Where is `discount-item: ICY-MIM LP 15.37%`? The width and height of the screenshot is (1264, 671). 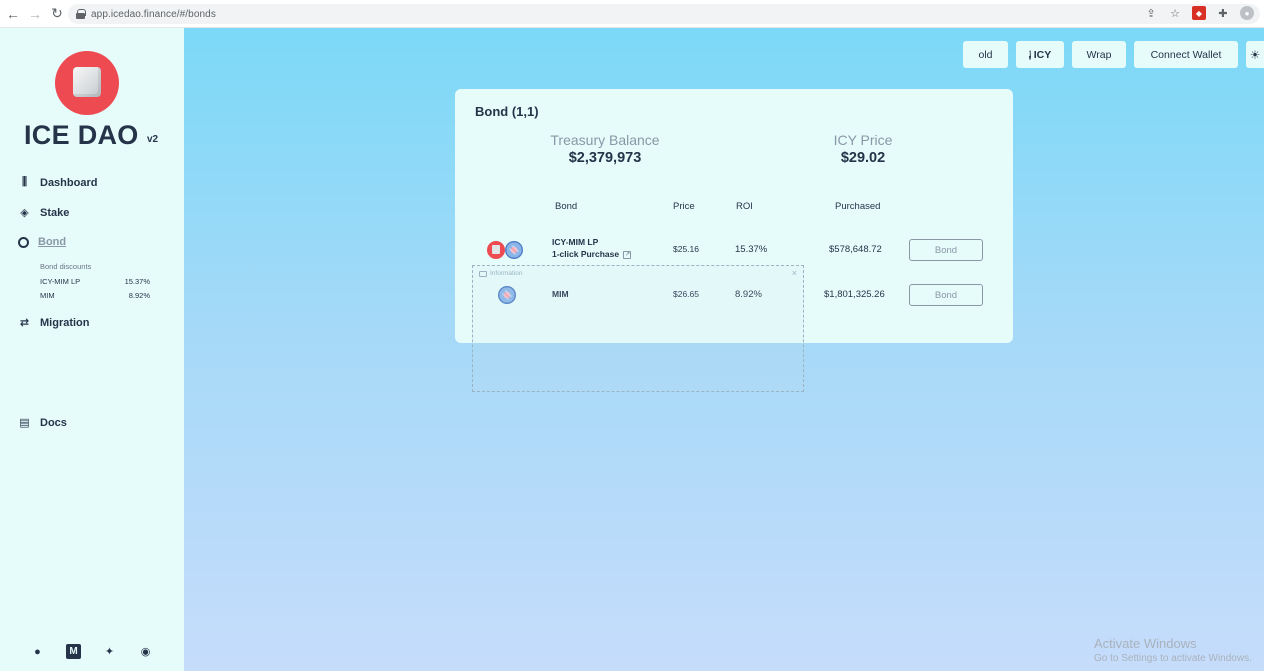 discount-item: ICY-MIM LP 15.37% is located at coordinates (95, 281).